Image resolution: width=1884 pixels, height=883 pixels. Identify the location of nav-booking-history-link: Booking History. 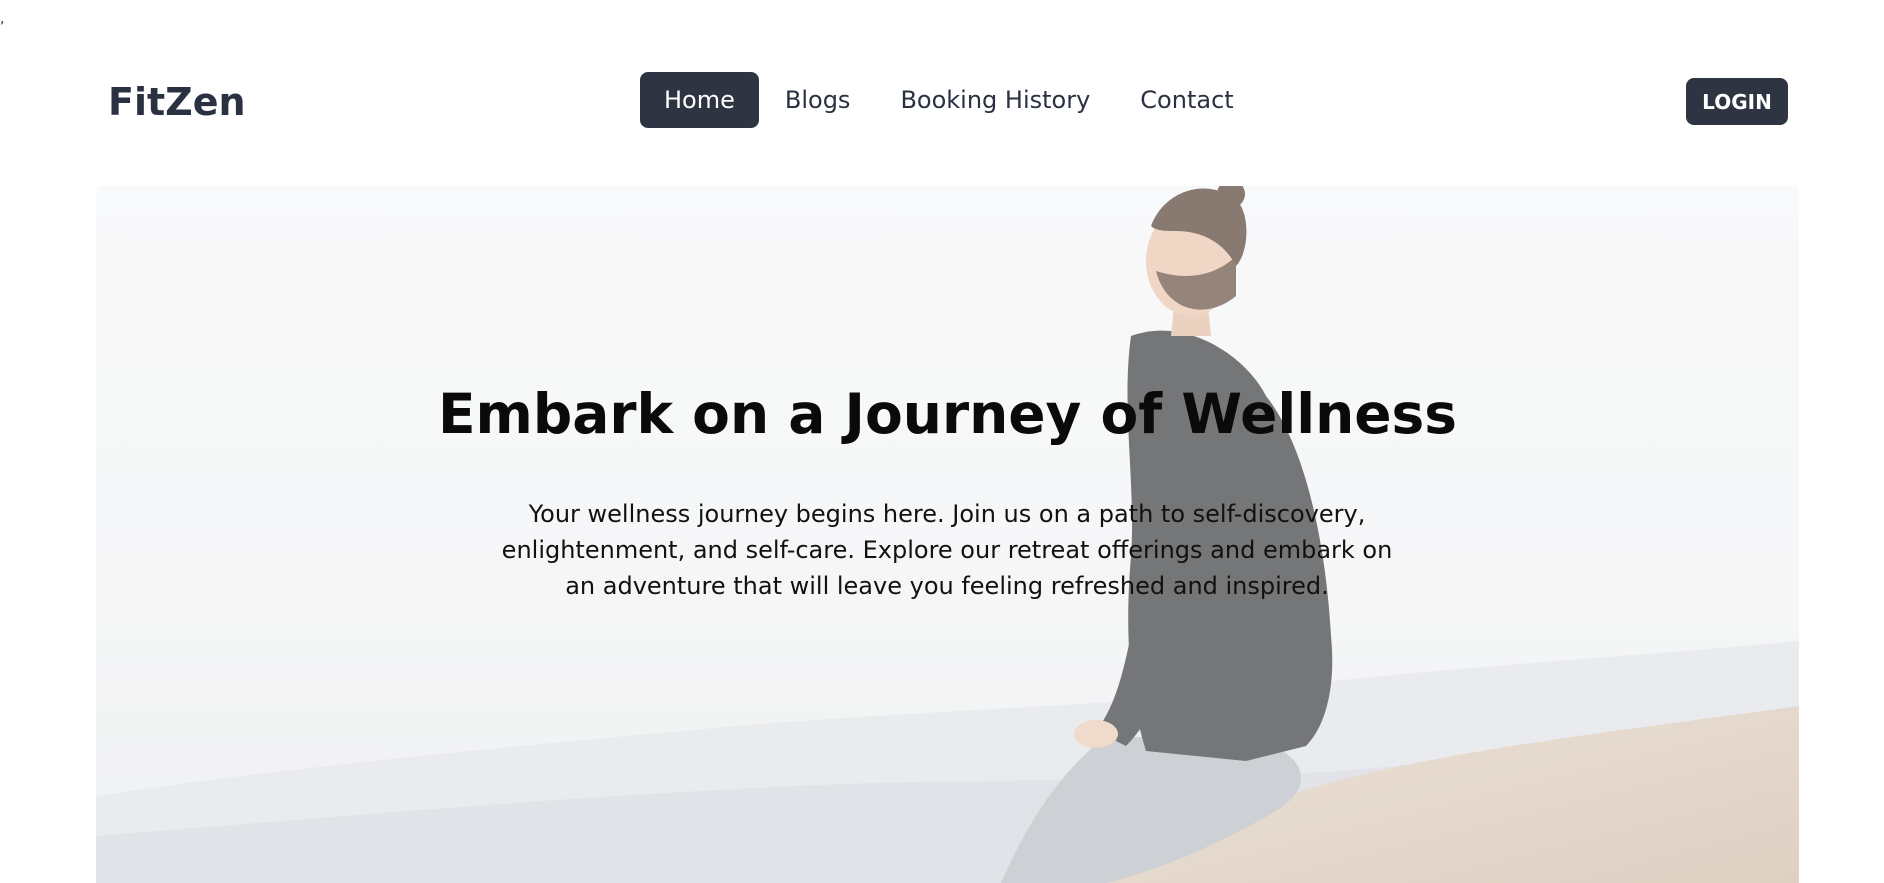
(995, 100).